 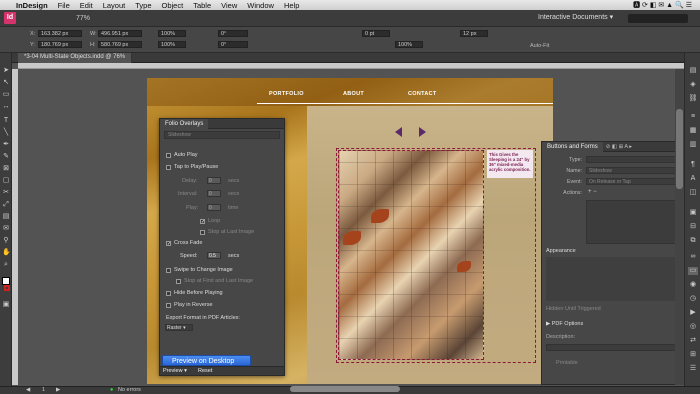 I want to click on hidden-until-triggered-checkbox: Hidden Until Triggered, so click(x=573, y=309).